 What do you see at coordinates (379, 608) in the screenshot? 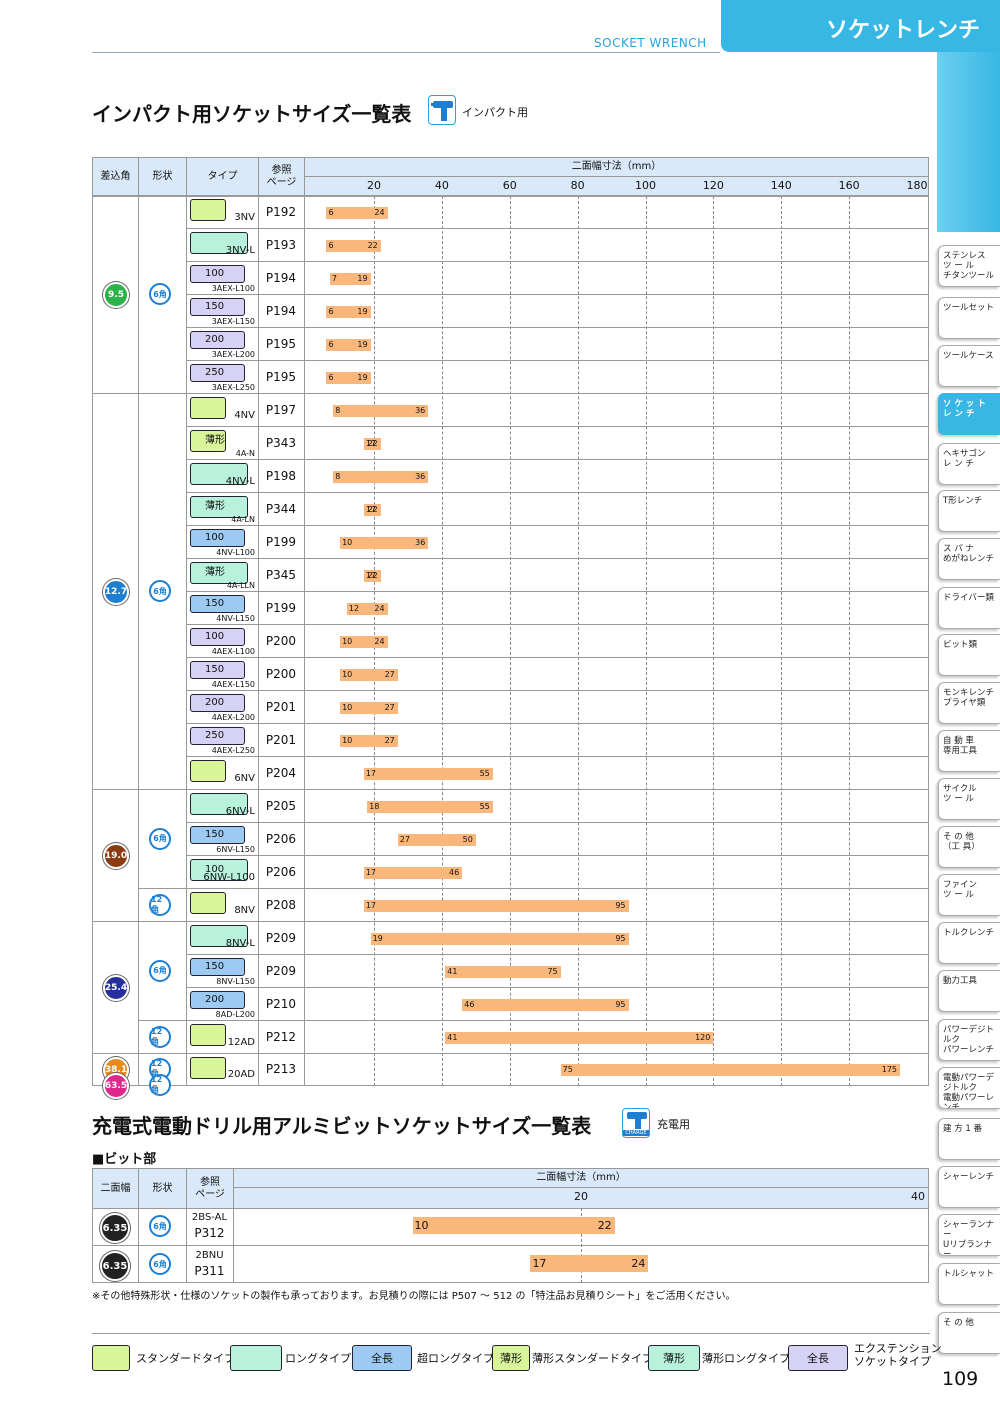
I see `range-max: 24` at bounding box center [379, 608].